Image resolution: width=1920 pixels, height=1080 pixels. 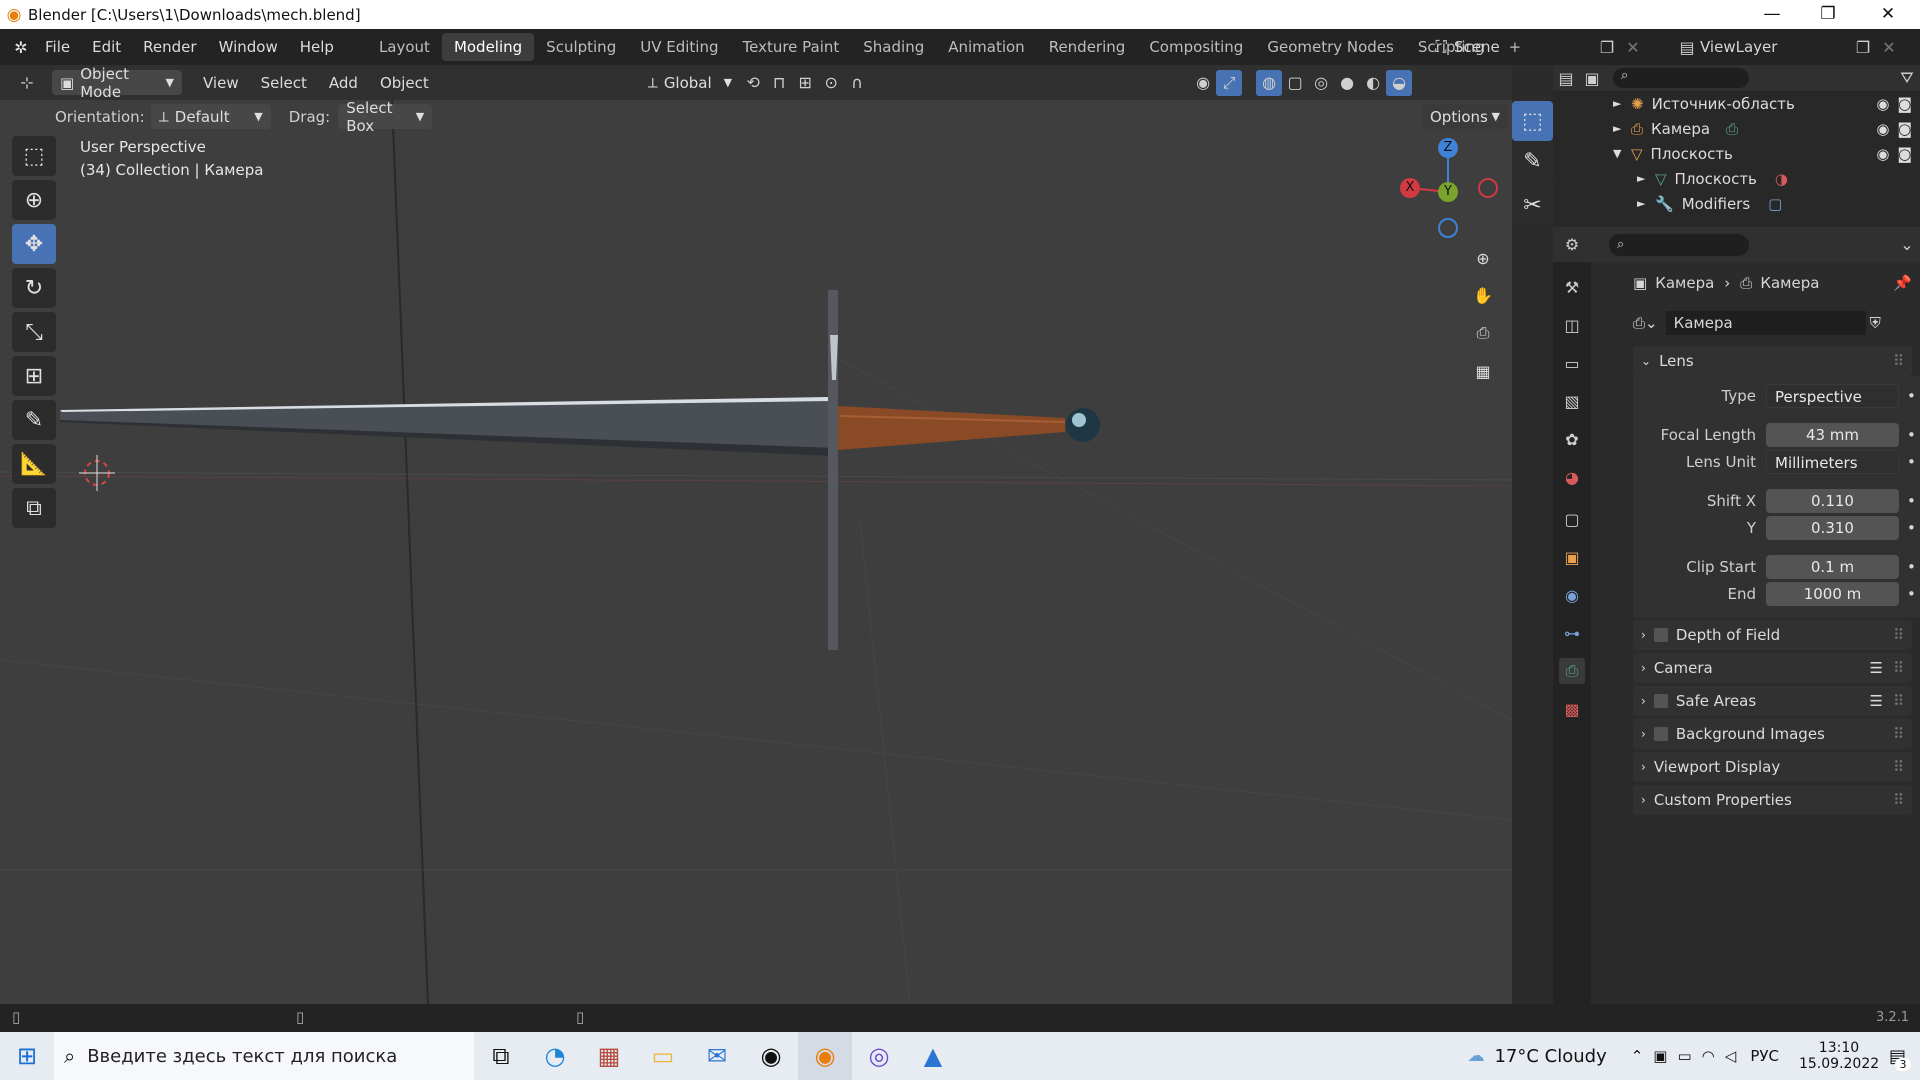 I want to click on wireframe-shading-icon: ◎, so click(x=1321, y=83).